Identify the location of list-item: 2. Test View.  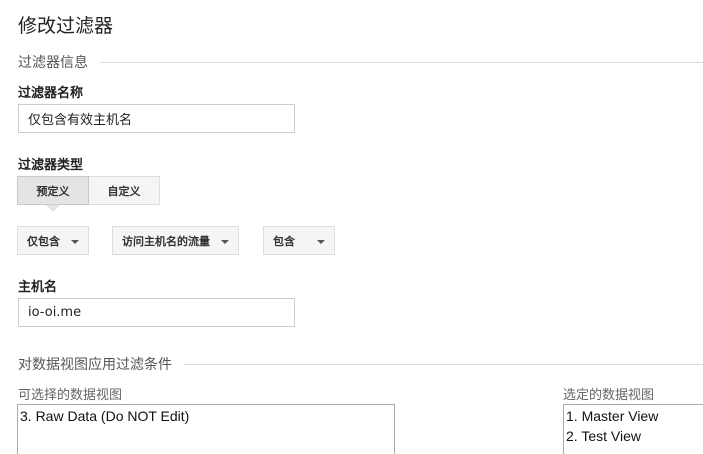
(634, 436).